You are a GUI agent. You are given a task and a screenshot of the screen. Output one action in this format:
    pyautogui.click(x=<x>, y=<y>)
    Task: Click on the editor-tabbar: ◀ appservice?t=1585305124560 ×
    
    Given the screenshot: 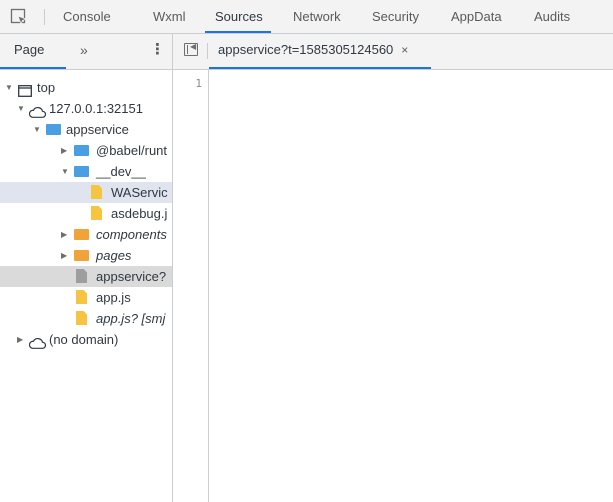 What is the action you would take?
    pyautogui.click(x=393, y=52)
    